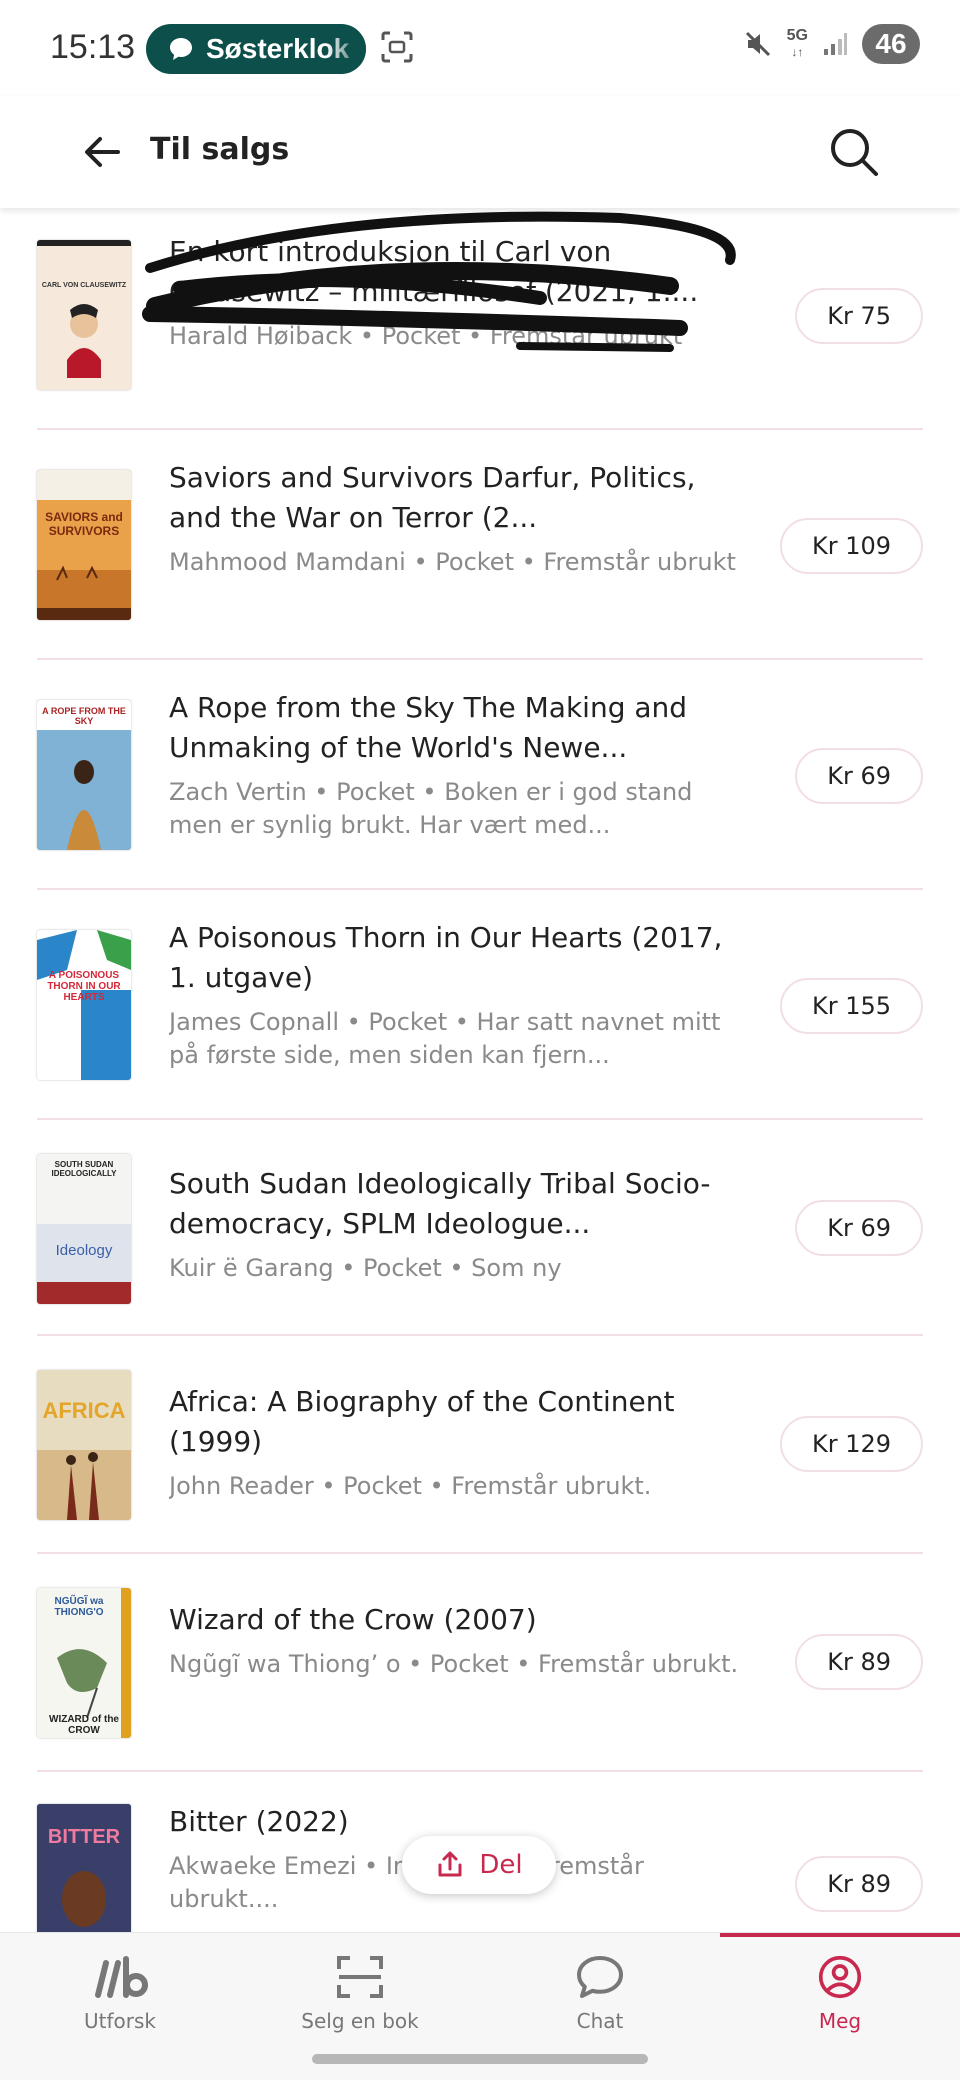 This screenshot has width=960, height=2080. What do you see at coordinates (480, 2059) in the screenshot?
I see `home-indicator` at bounding box center [480, 2059].